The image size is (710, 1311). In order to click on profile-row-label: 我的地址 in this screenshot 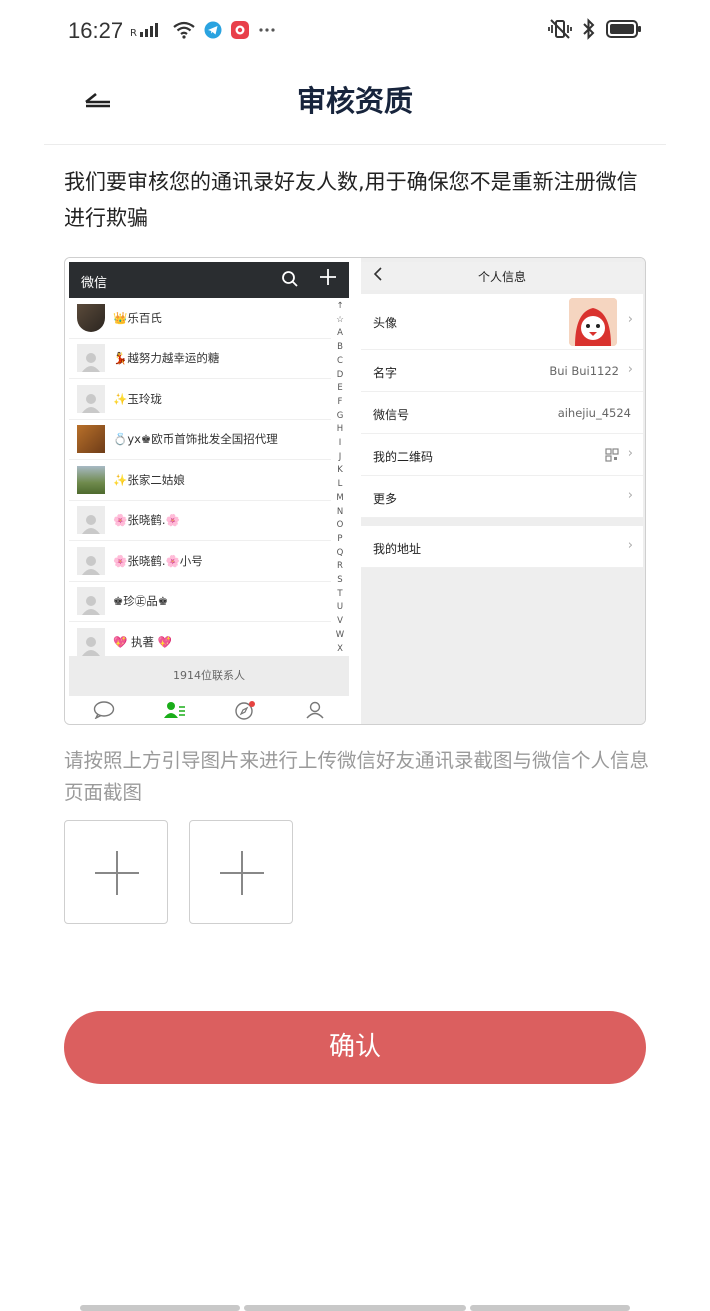, I will do `click(397, 549)`.